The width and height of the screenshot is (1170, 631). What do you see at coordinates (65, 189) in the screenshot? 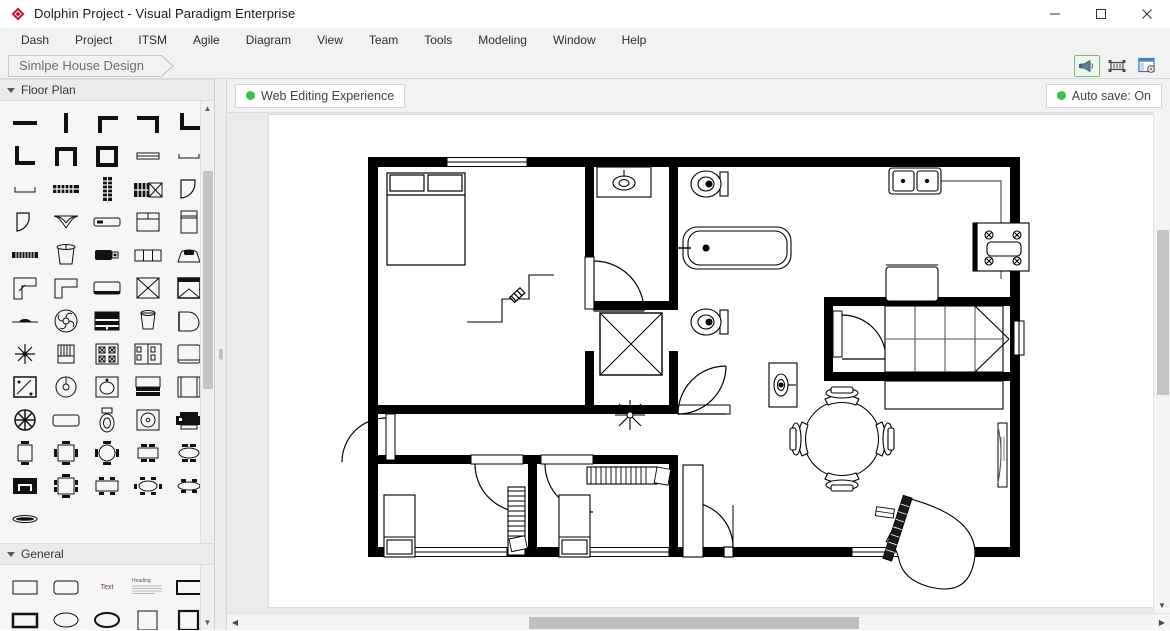
I see `palette-shape-stair-straight` at bounding box center [65, 189].